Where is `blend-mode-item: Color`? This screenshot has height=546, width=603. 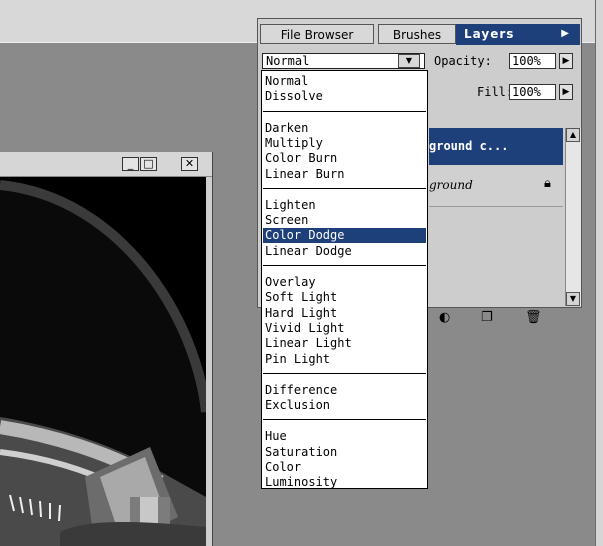
blend-mode-item: Color is located at coordinates (344, 467).